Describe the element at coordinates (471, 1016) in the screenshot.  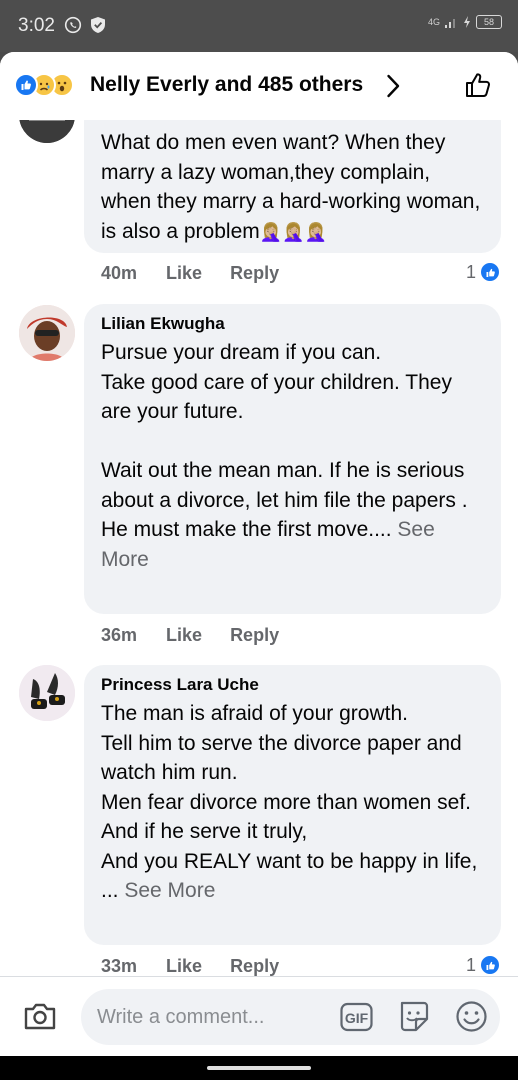
I see `emoji-icon` at that location.